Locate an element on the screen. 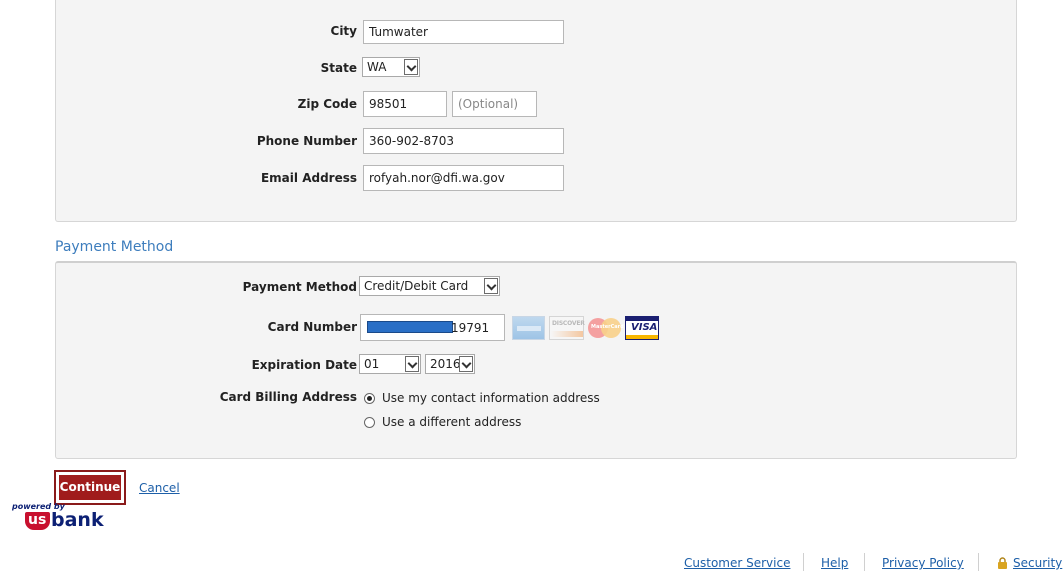  card-number-last-digits: 19791 is located at coordinates (470, 328).